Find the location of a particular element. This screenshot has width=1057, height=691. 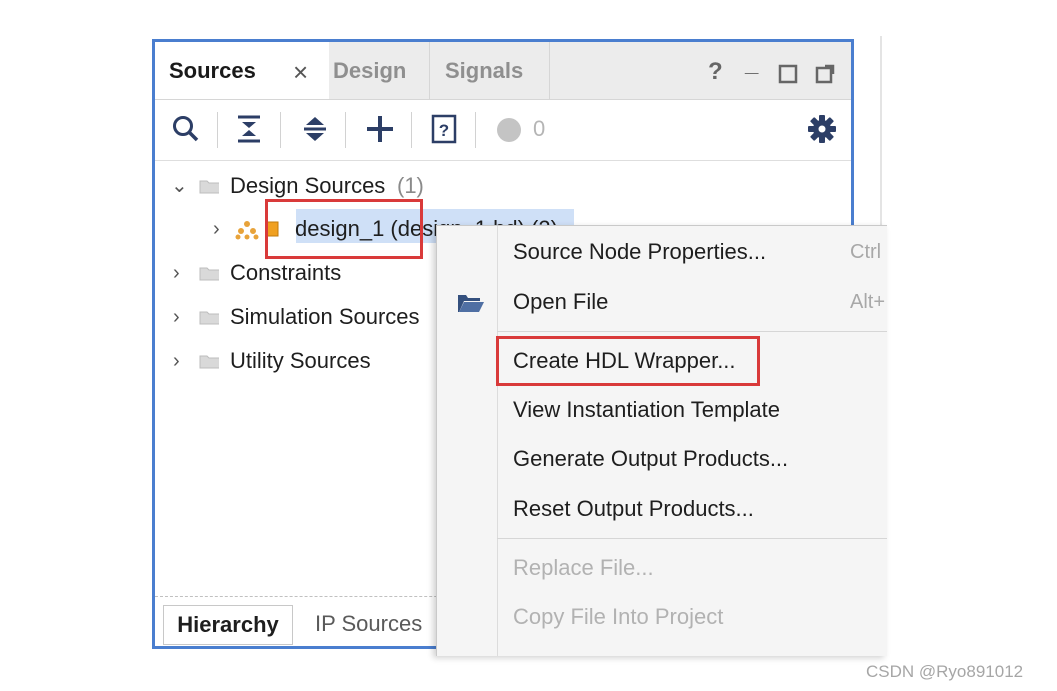

gear-icon is located at coordinates (822, 129).